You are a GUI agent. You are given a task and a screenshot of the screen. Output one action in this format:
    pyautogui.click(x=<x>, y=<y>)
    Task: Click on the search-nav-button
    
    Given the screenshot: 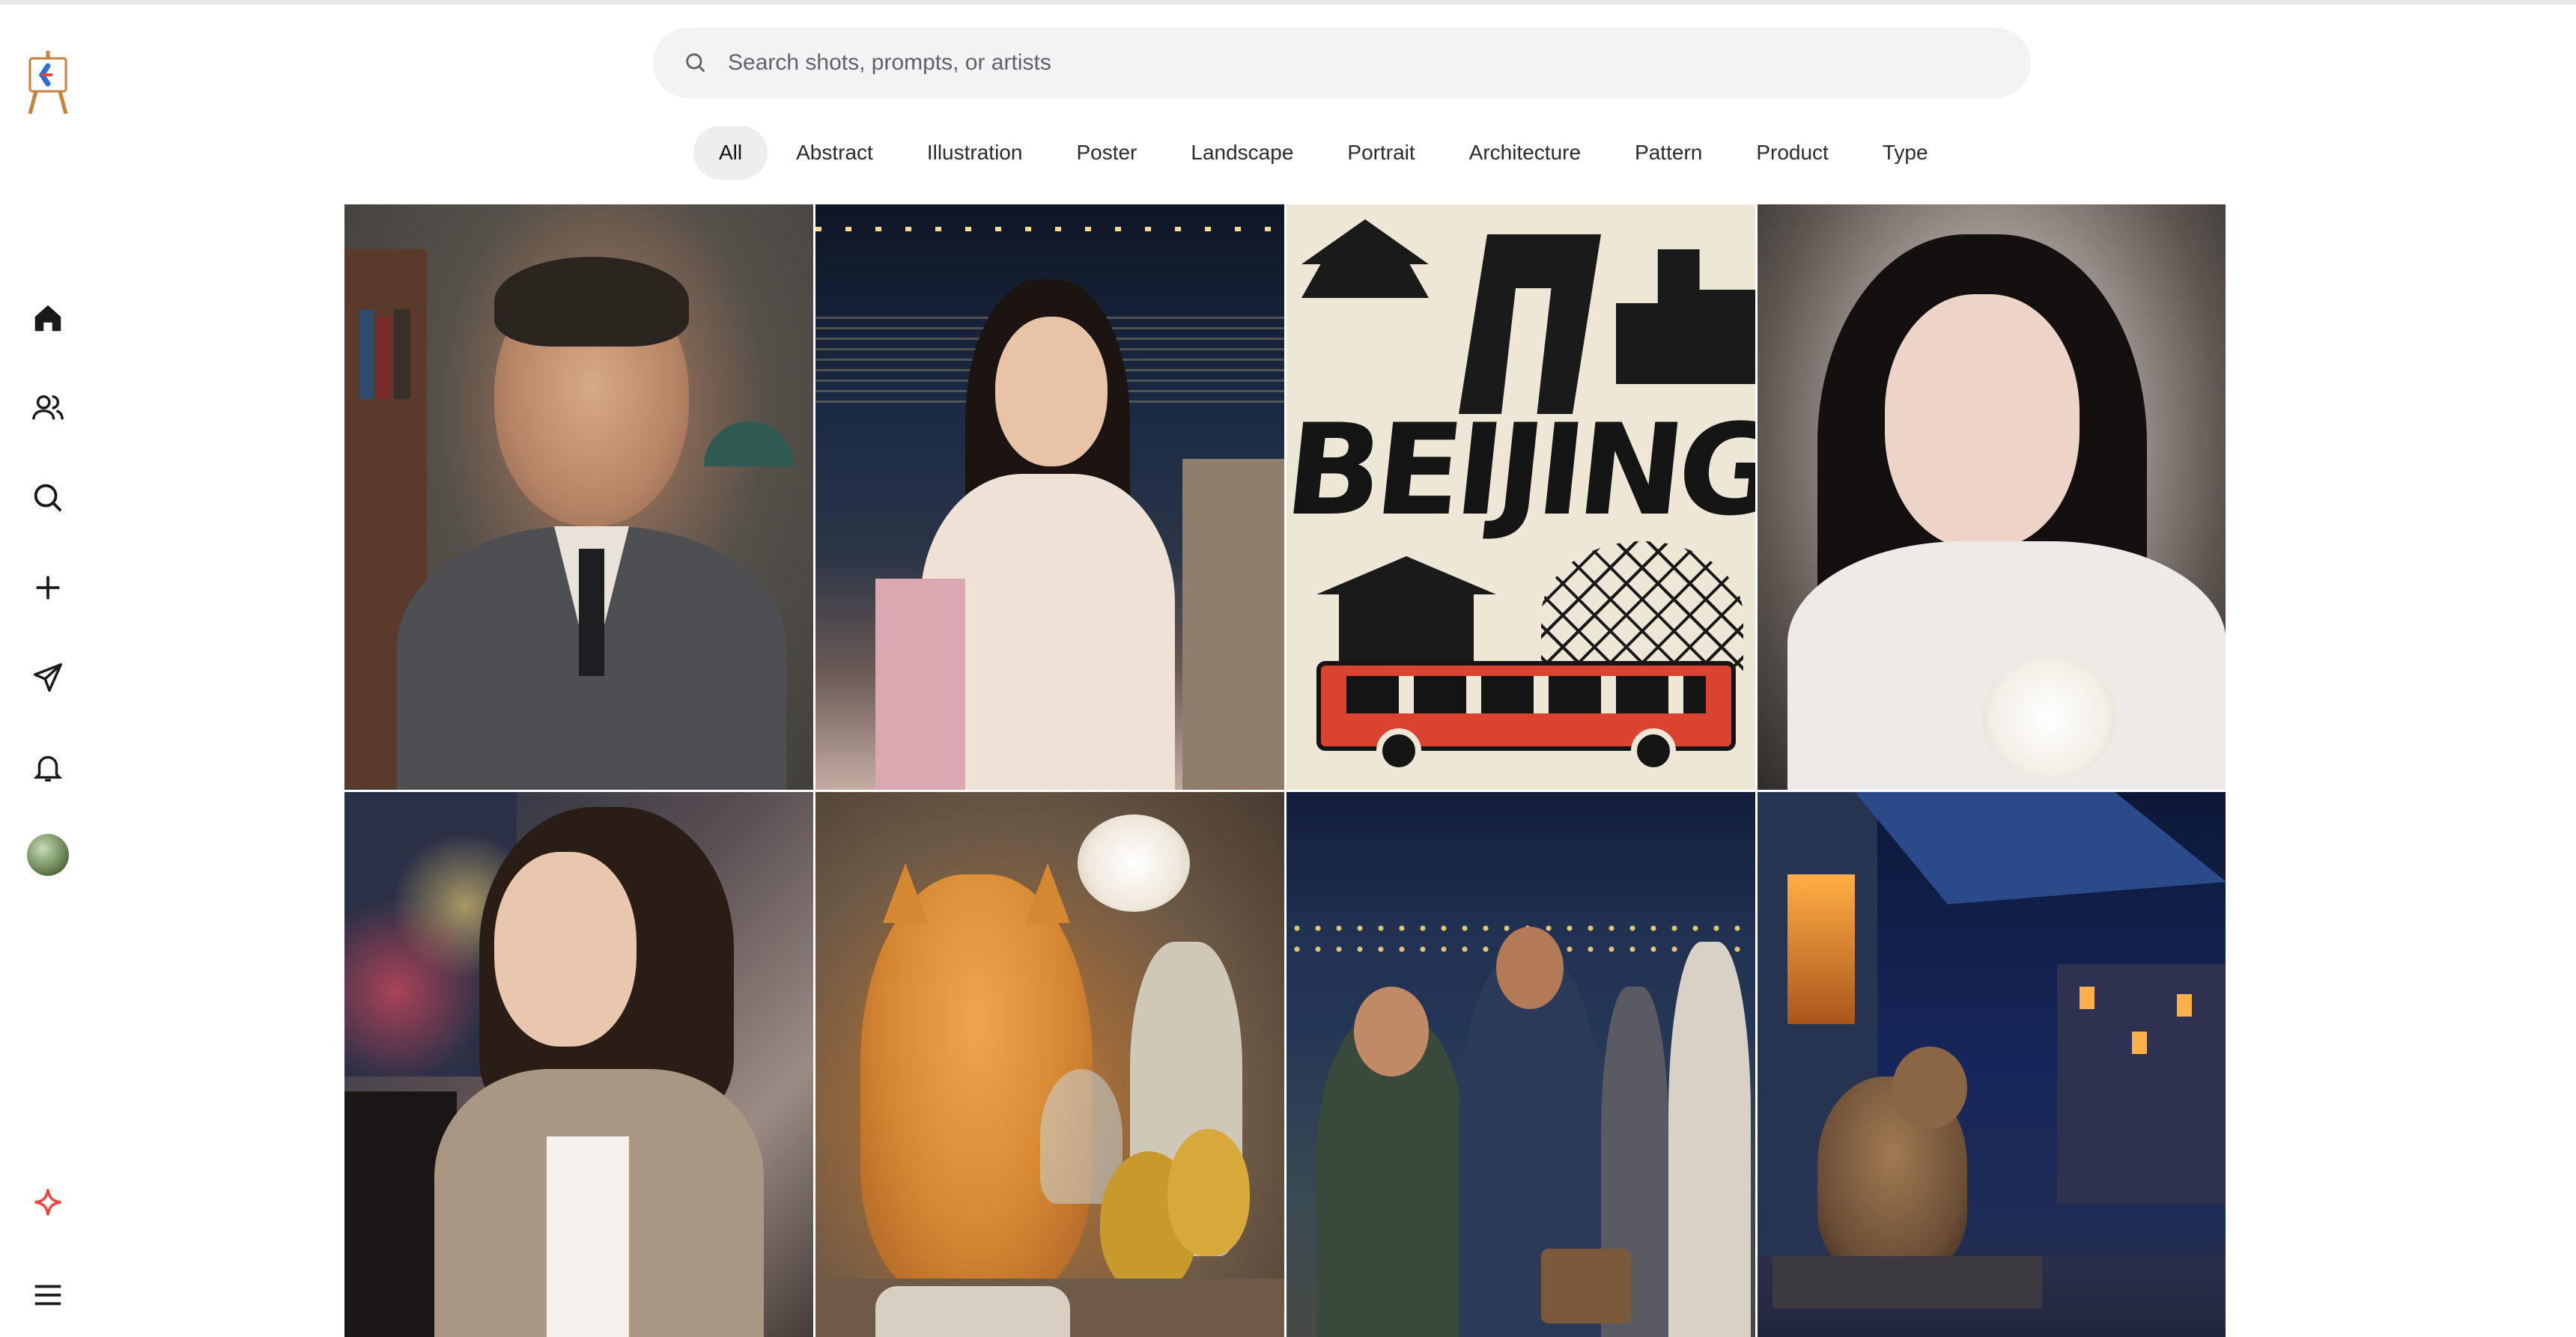 What is the action you would take?
    pyautogui.click(x=48, y=498)
    